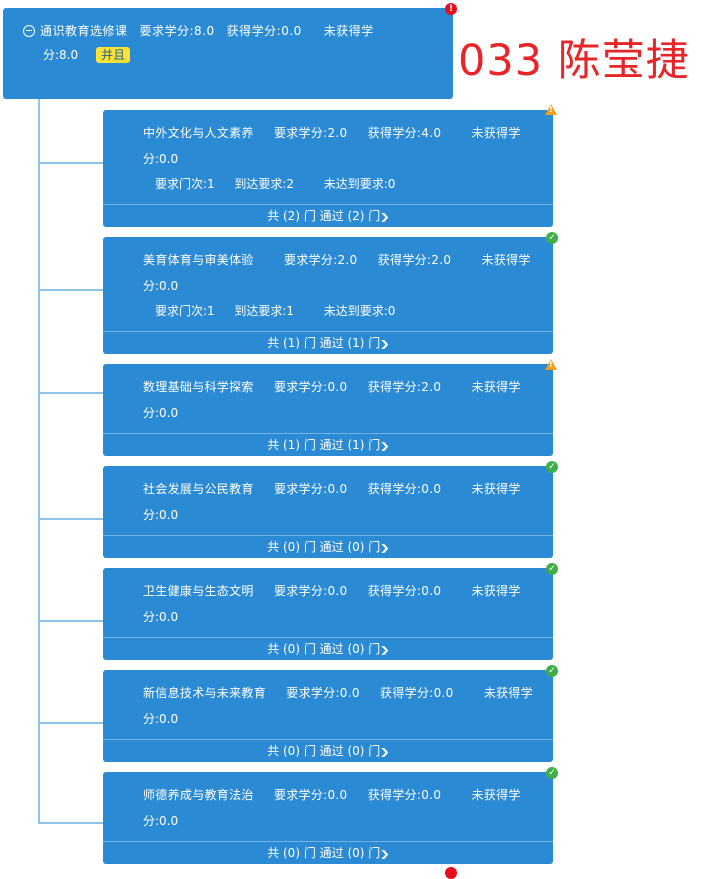 This screenshot has width=702, height=879. I want to click on category-header: 美育体育与审美体验 要求学分:2.0 获得学分:2.0 未获得学, so click(337, 259).